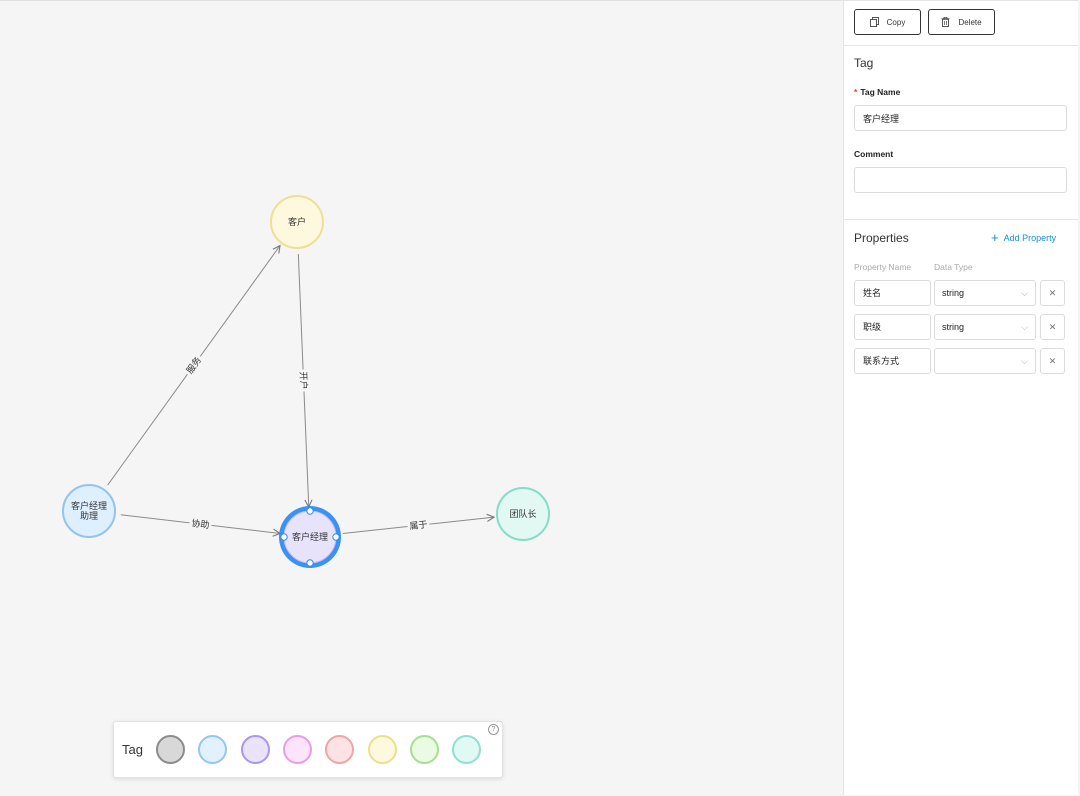 Image resolution: width=1080 pixels, height=796 pixels. What do you see at coordinates (493, 729) in the screenshot?
I see `question-circle-icon: ?` at bounding box center [493, 729].